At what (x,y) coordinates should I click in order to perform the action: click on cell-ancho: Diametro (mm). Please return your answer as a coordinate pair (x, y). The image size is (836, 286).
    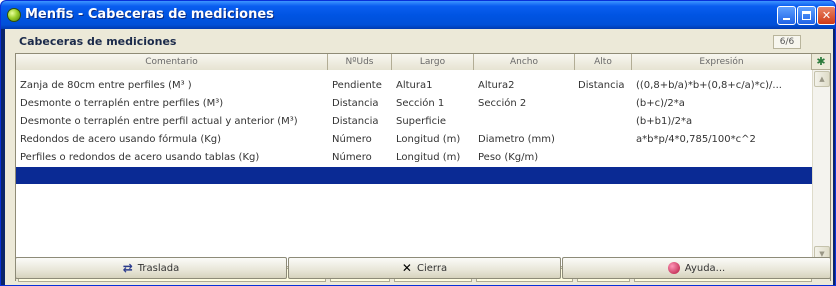
    Looking at the image, I should click on (516, 139).